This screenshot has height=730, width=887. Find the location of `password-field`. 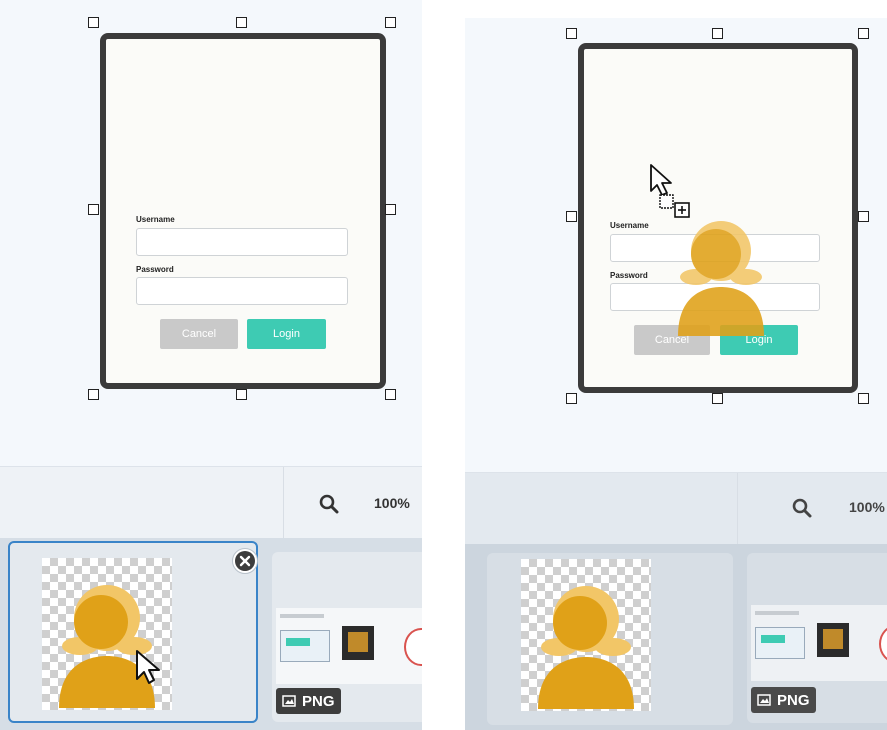

password-field is located at coordinates (242, 291).